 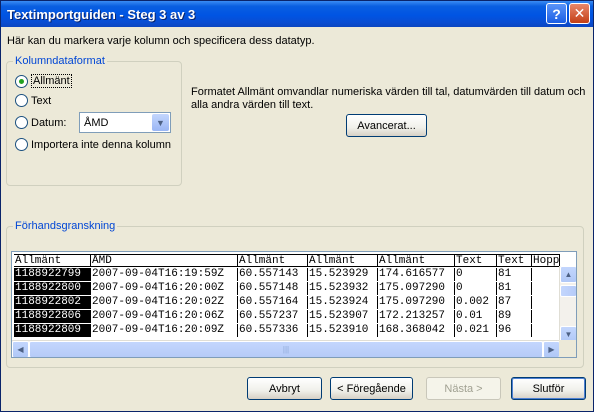 I want to click on cancel-button: Avbryt, so click(x=284, y=388).